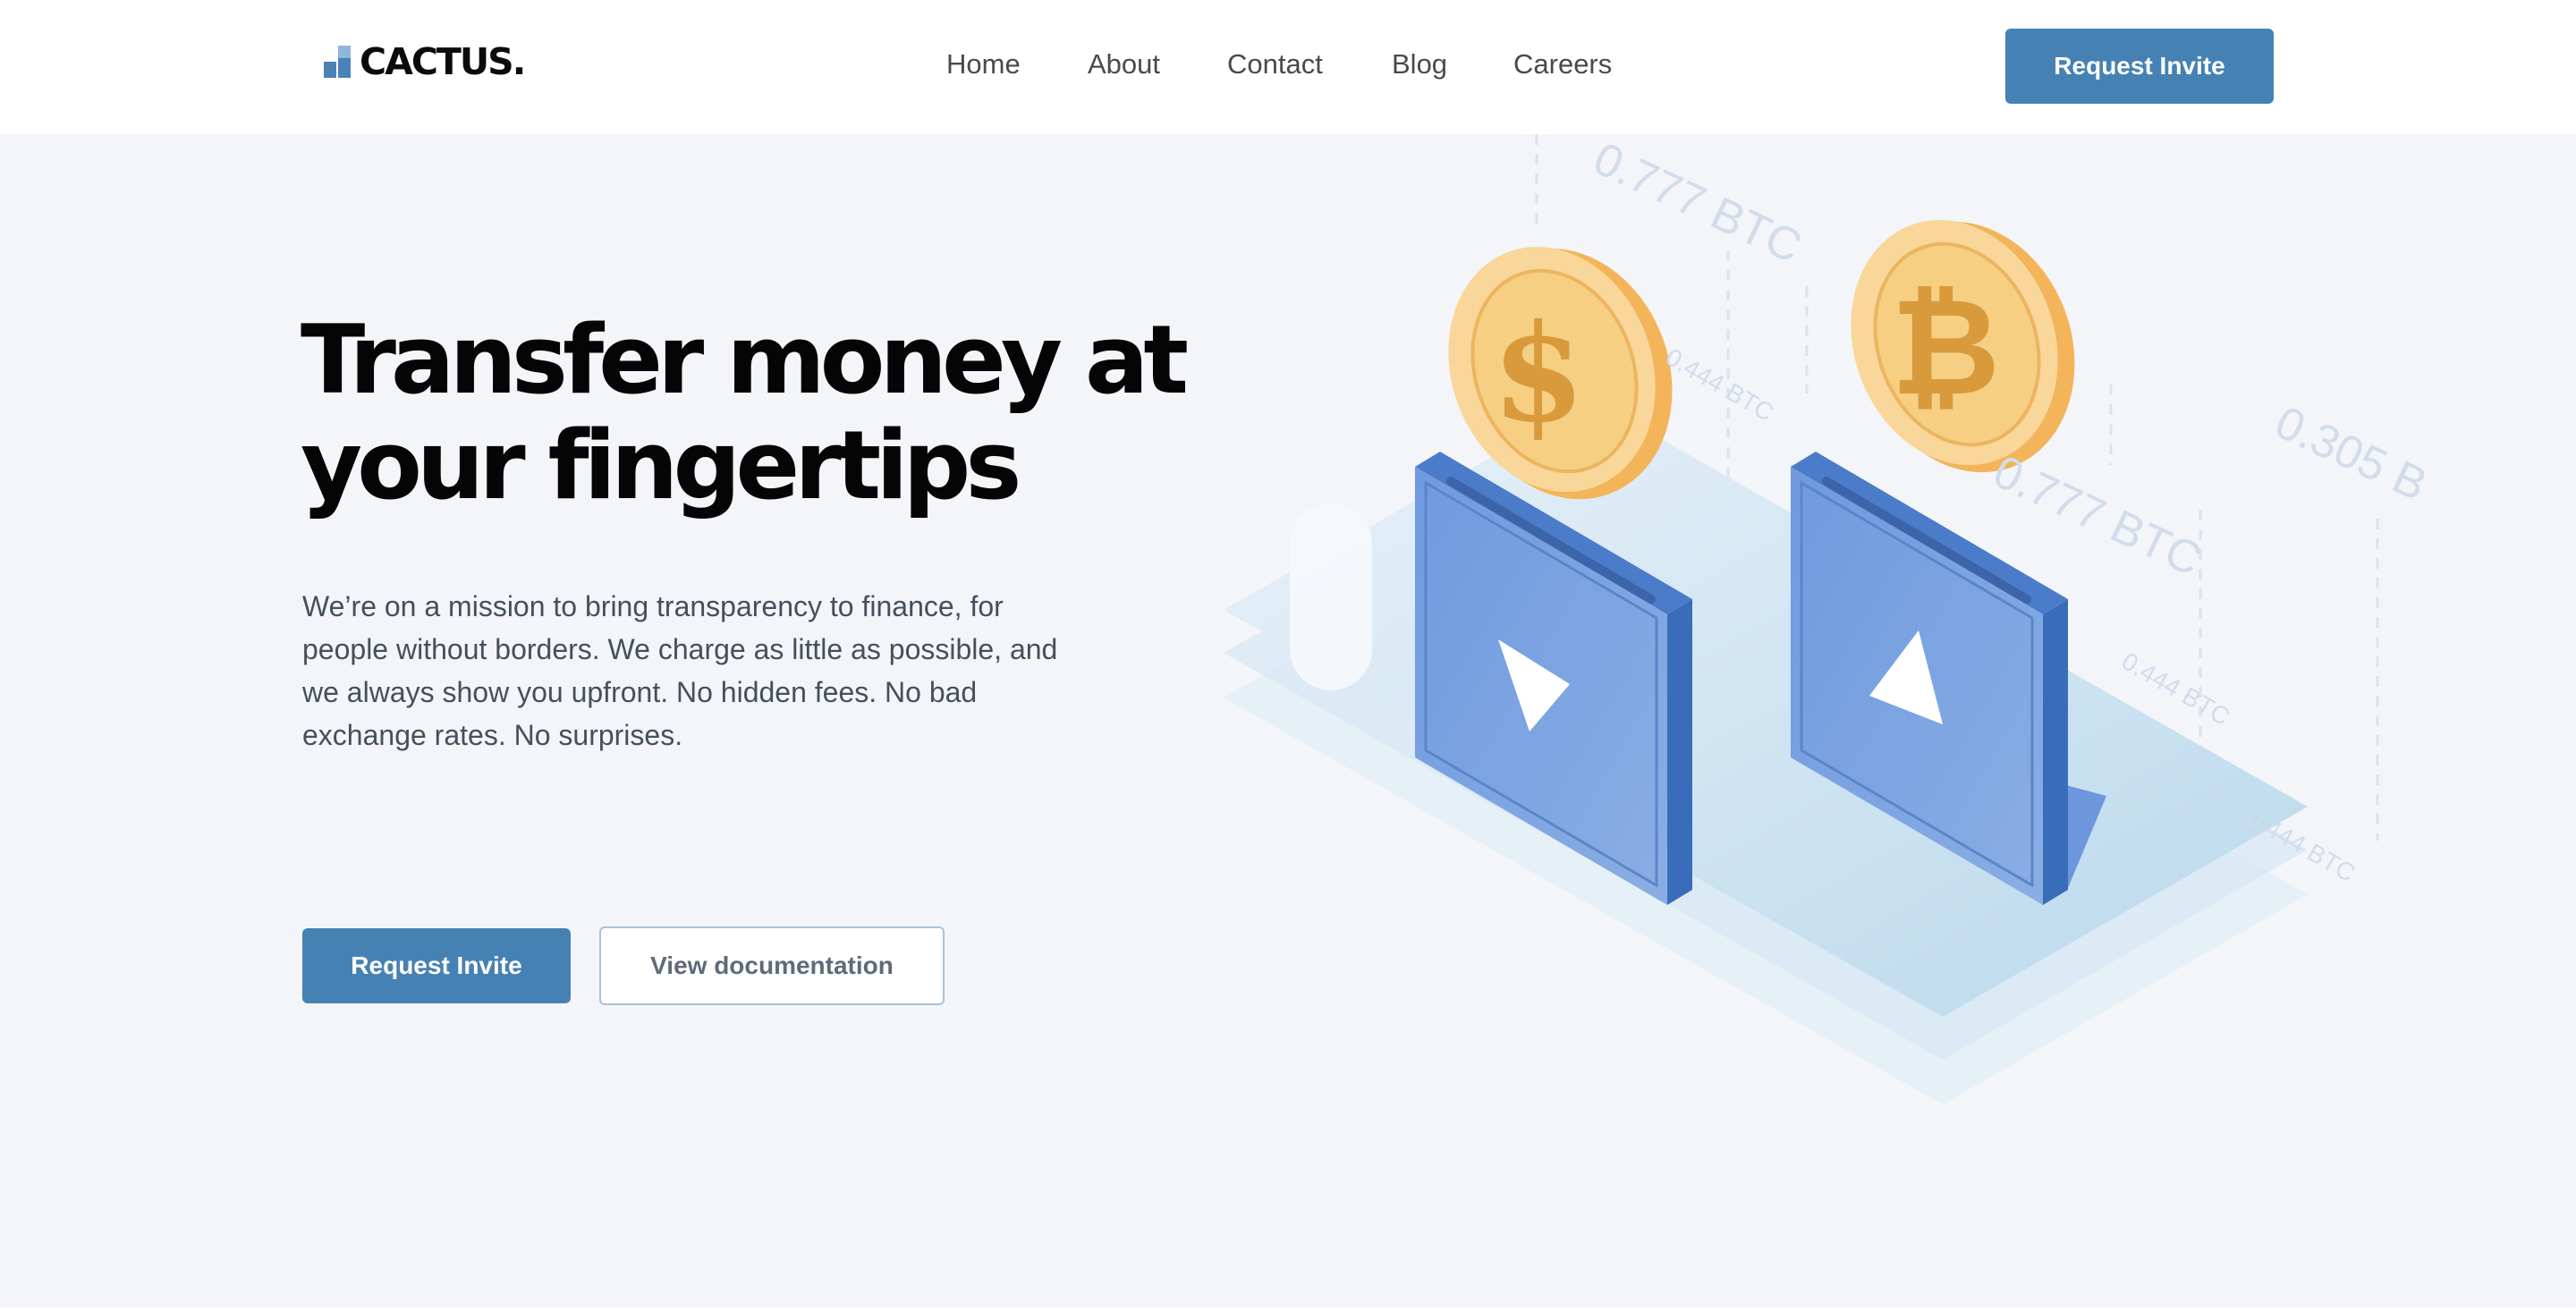  Describe the element at coordinates (2351, 453) in the screenshot. I see `illustration-label: 0.305 B` at that location.